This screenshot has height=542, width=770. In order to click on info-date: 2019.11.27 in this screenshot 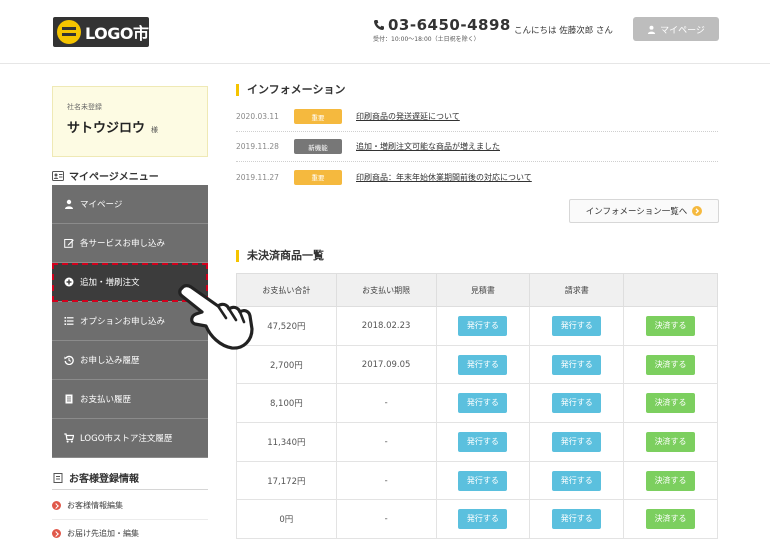, I will do `click(257, 177)`.